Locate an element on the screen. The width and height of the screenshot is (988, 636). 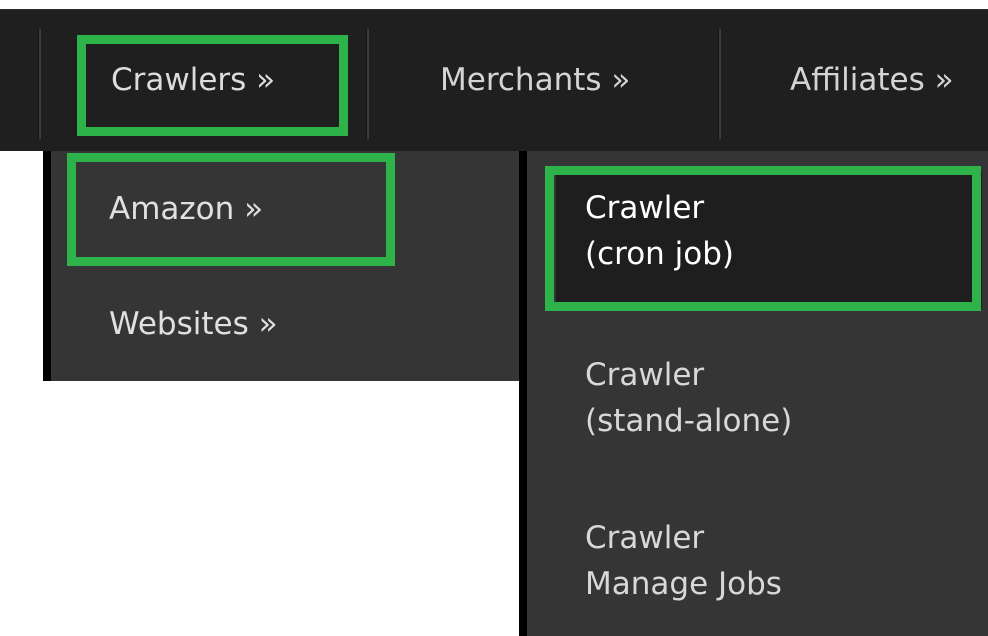
submenu-item-crawler-stand-alone: Crawler (stand-alone) is located at coordinates (688, 398).